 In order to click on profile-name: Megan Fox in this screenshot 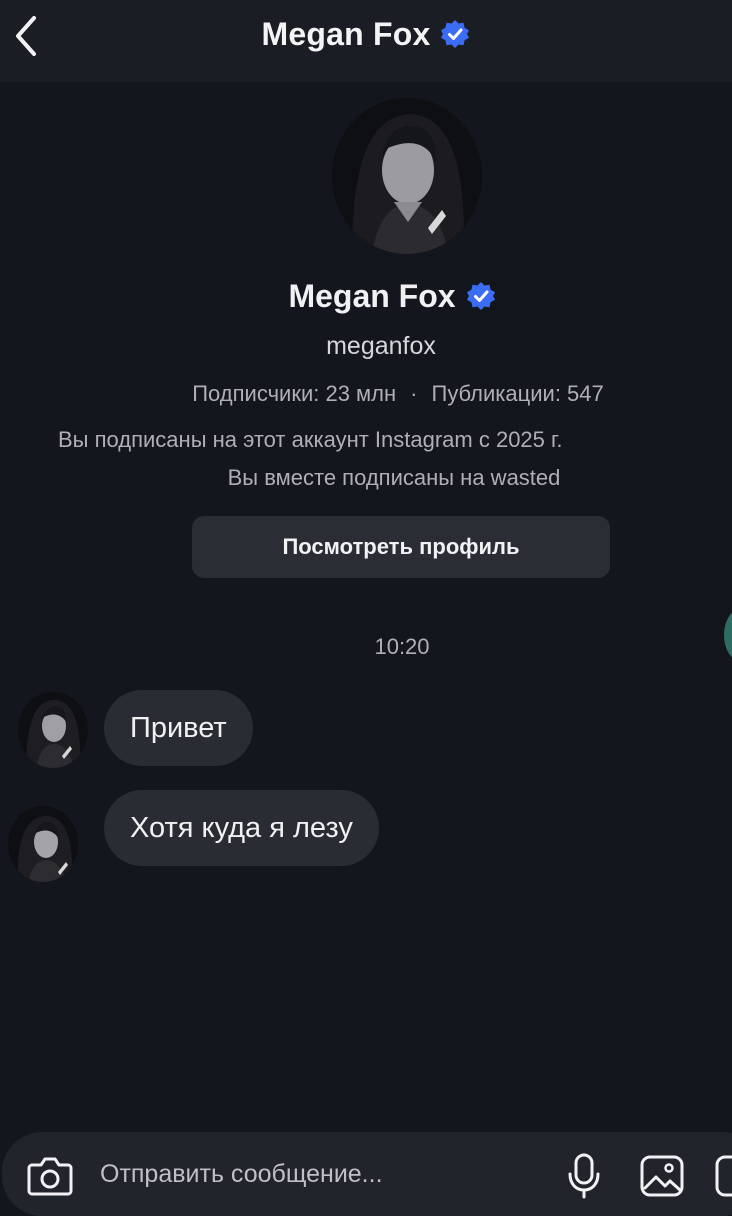, I will do `click(372, 295)`.